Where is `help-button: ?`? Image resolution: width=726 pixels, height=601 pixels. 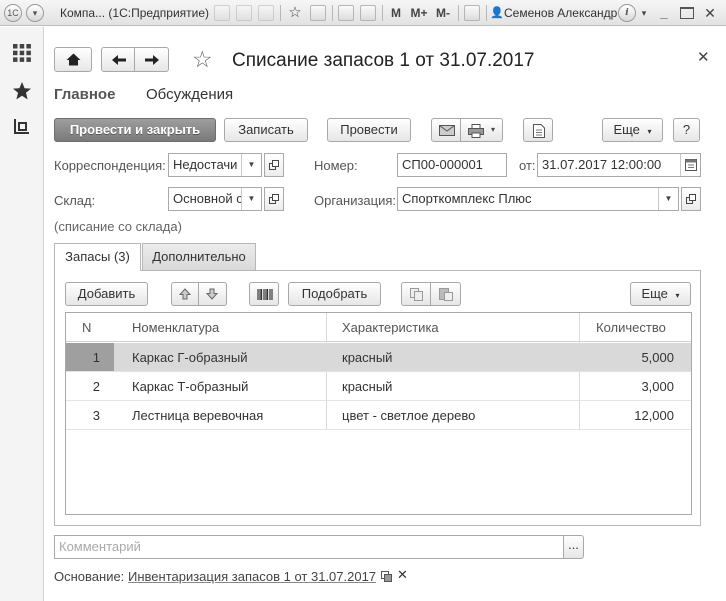 help-button: ? is located at coordinates (686, 130).